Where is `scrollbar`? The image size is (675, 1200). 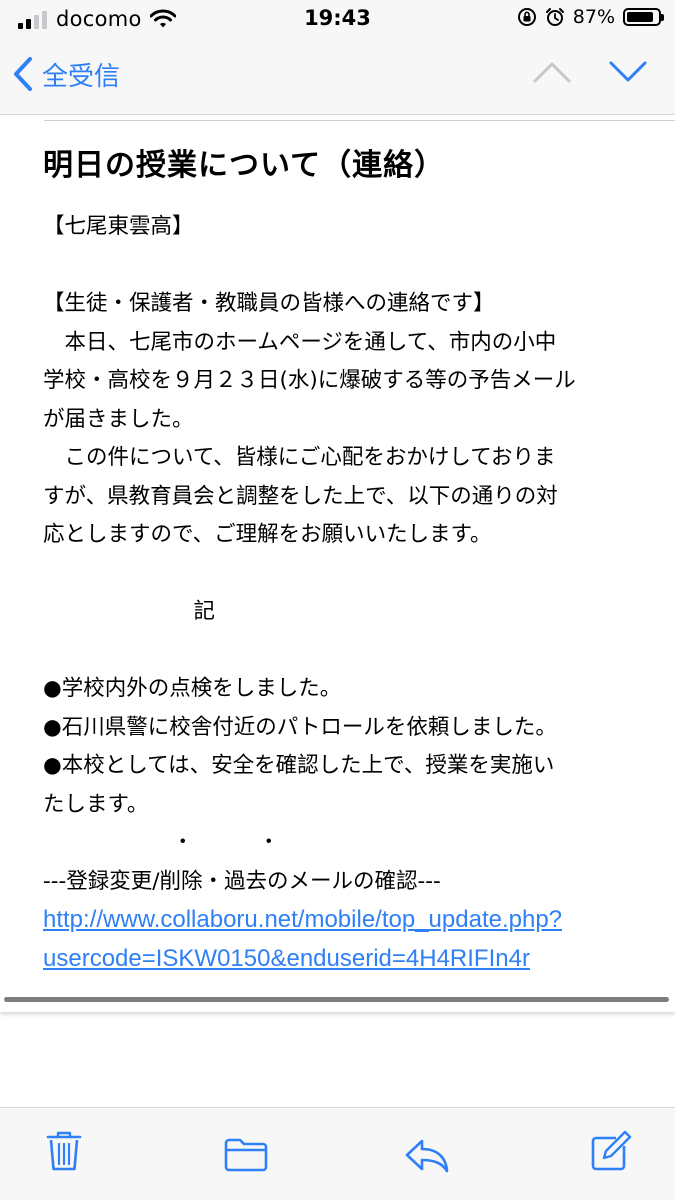
scrollbar is located at coordinates (336, 999).